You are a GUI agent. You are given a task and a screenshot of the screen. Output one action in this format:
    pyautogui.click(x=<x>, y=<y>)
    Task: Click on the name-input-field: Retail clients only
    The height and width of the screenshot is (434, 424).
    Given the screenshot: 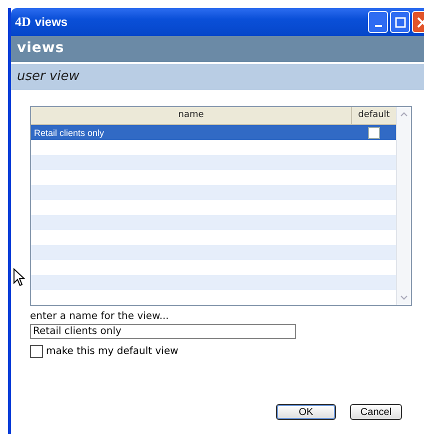 What is the action you would take?
    pyautogui.click(x=163, y=331)
    